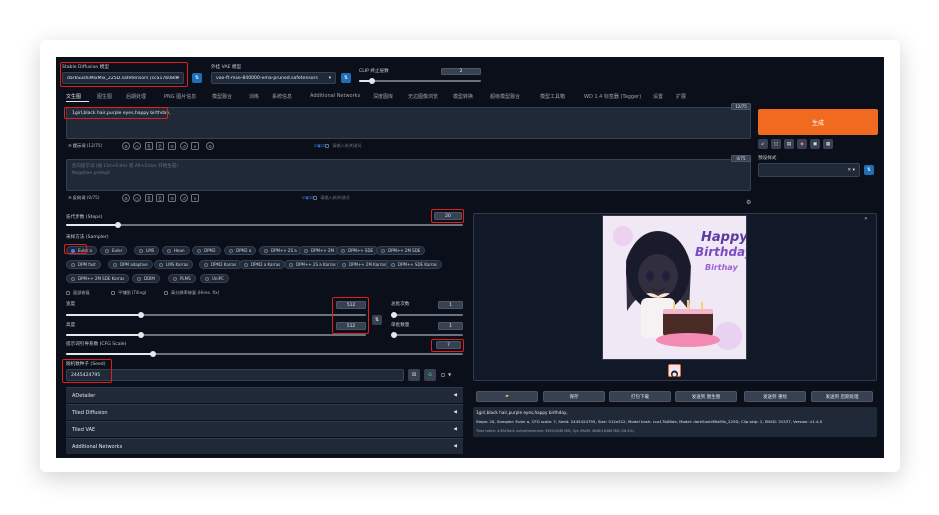 The image size is (939, 515). Describe the element at coordinates (674, 287) in the screenshot. I see `generated-image: Happy Birthday Birthay` at that location.